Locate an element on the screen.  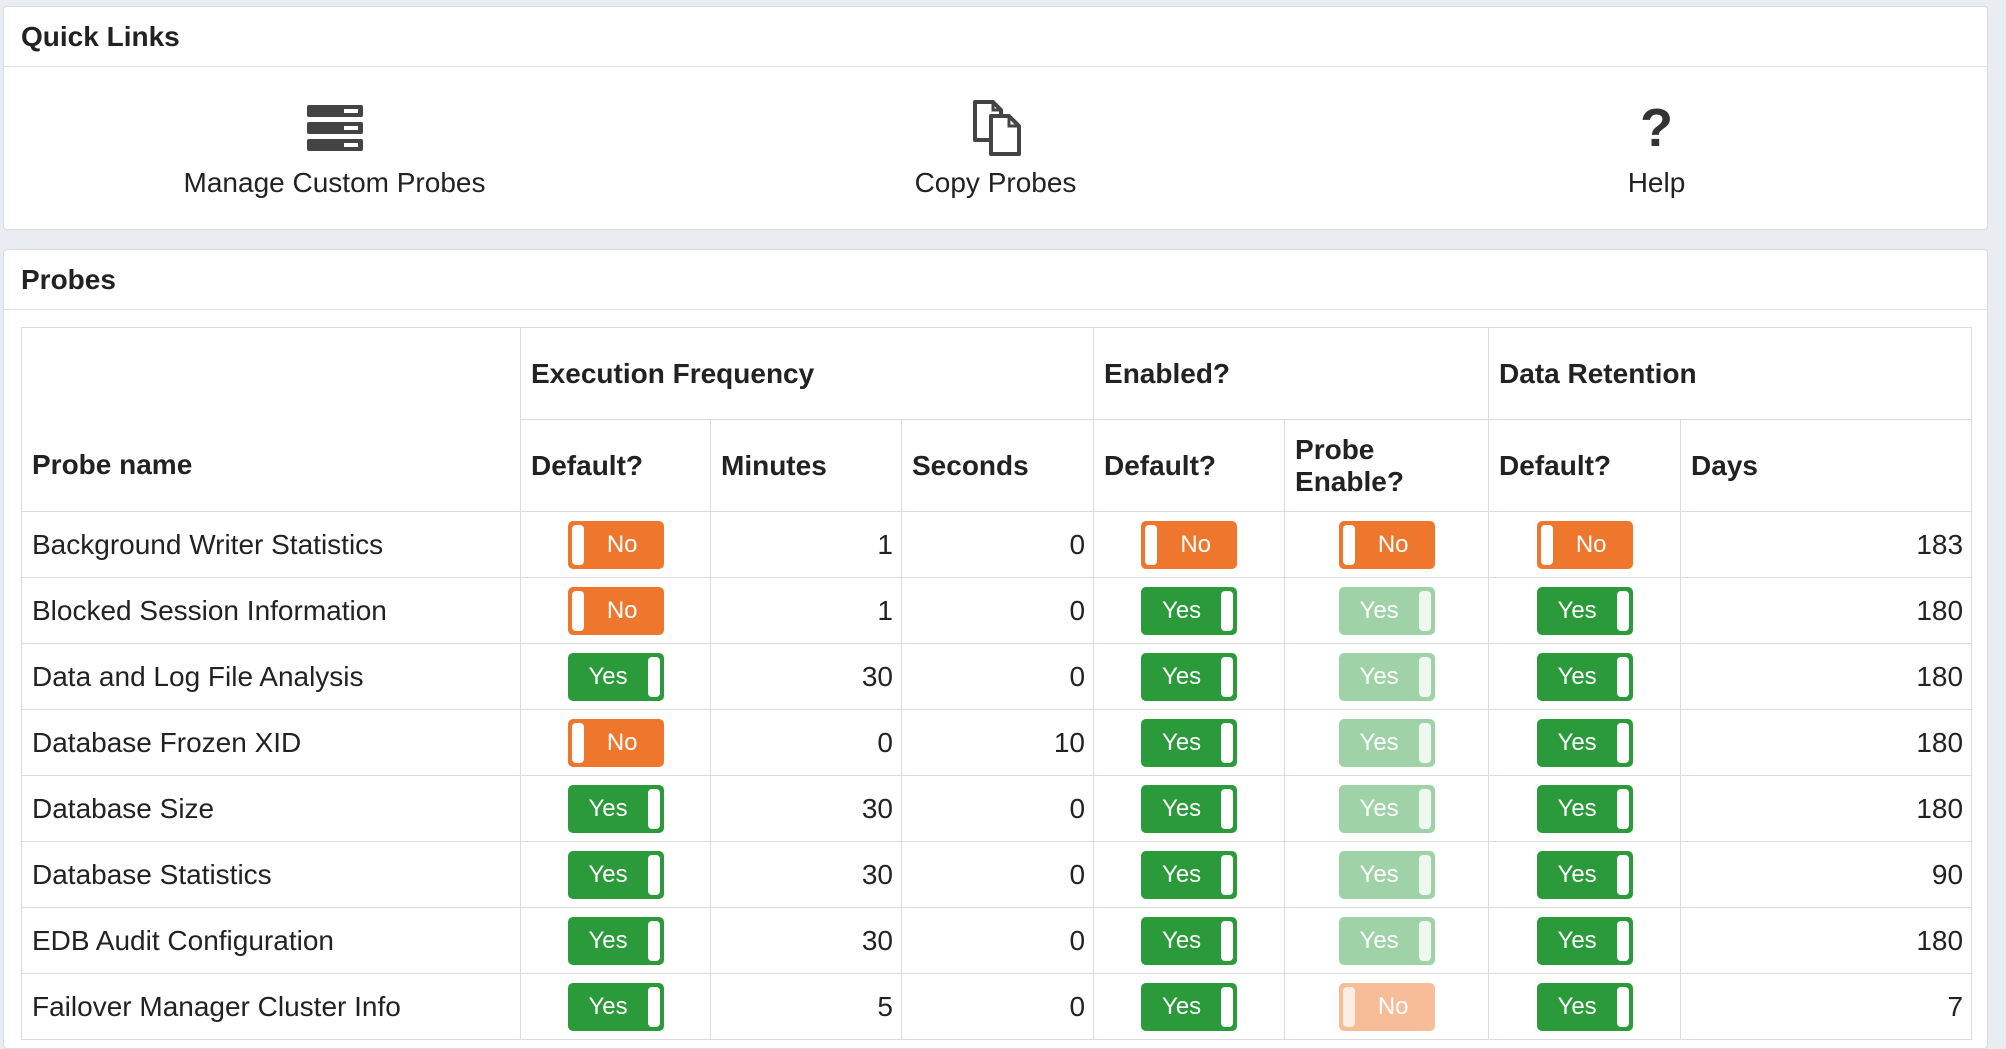
minutes-cell: 0 is located at coordinates (806, 742).